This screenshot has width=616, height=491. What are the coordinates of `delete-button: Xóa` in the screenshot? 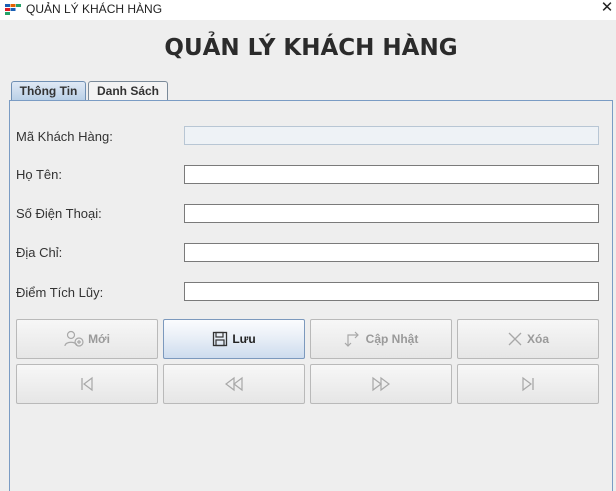 It's located at (528, 339).